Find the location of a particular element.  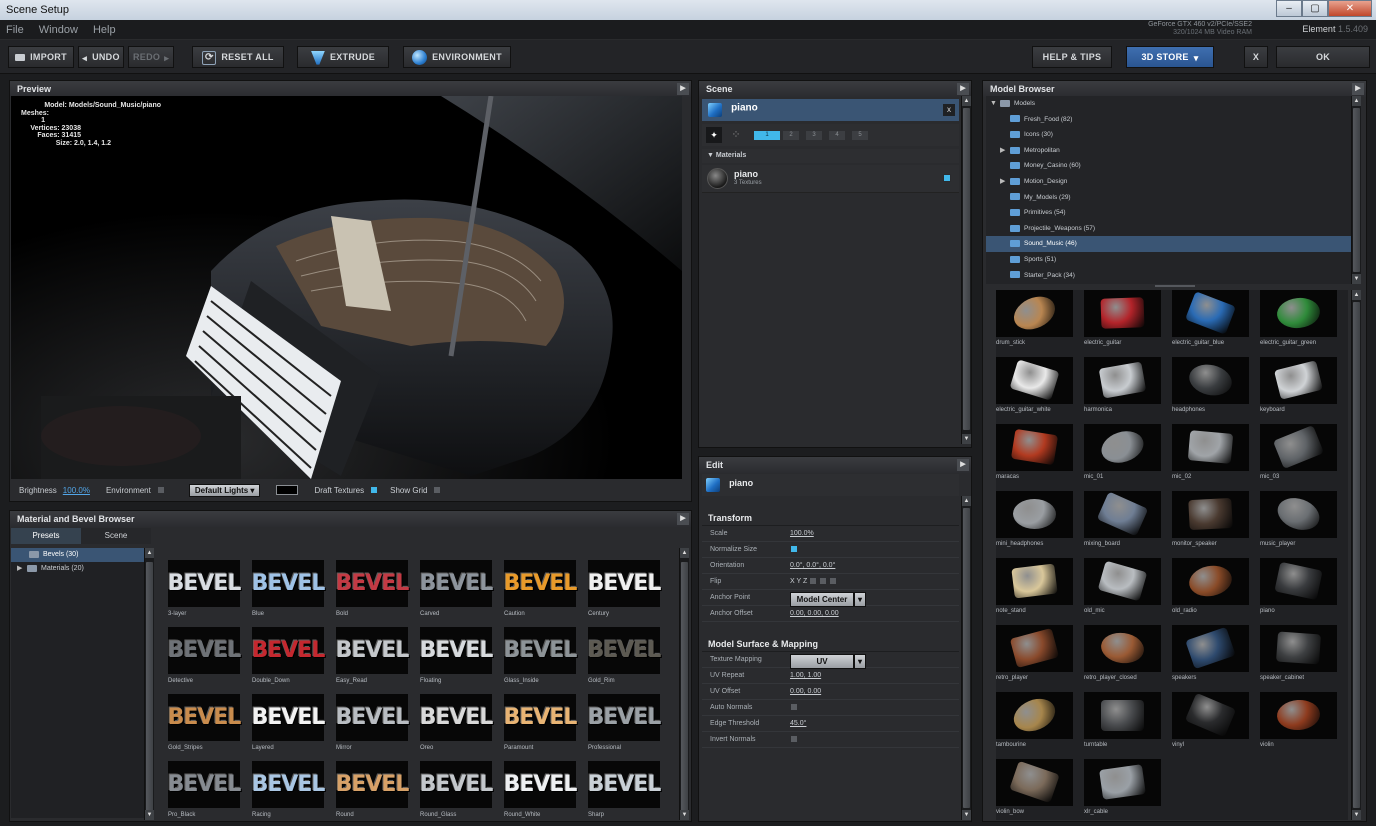

scene-object-row: piano x is located at coordinates (830, 110).